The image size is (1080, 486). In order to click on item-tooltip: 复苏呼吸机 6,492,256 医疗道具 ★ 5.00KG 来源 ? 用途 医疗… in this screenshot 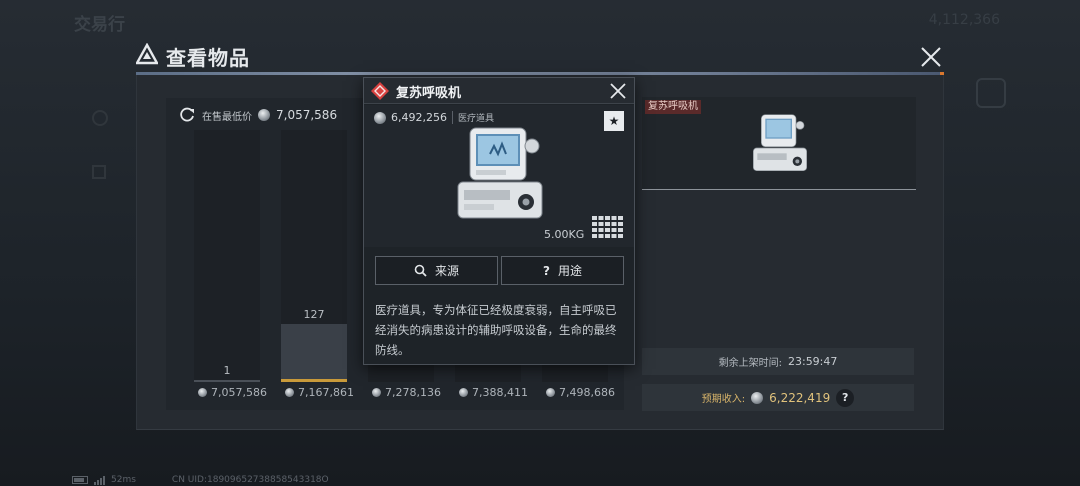, I will do `click(499, 221)`.